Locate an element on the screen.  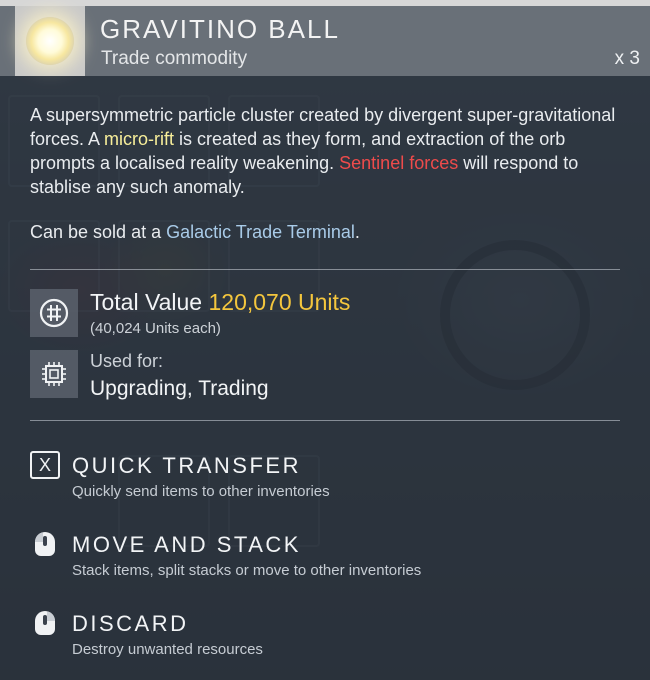
sentinel-highlight: Sentinel forces is located at coordinates (399, 163).